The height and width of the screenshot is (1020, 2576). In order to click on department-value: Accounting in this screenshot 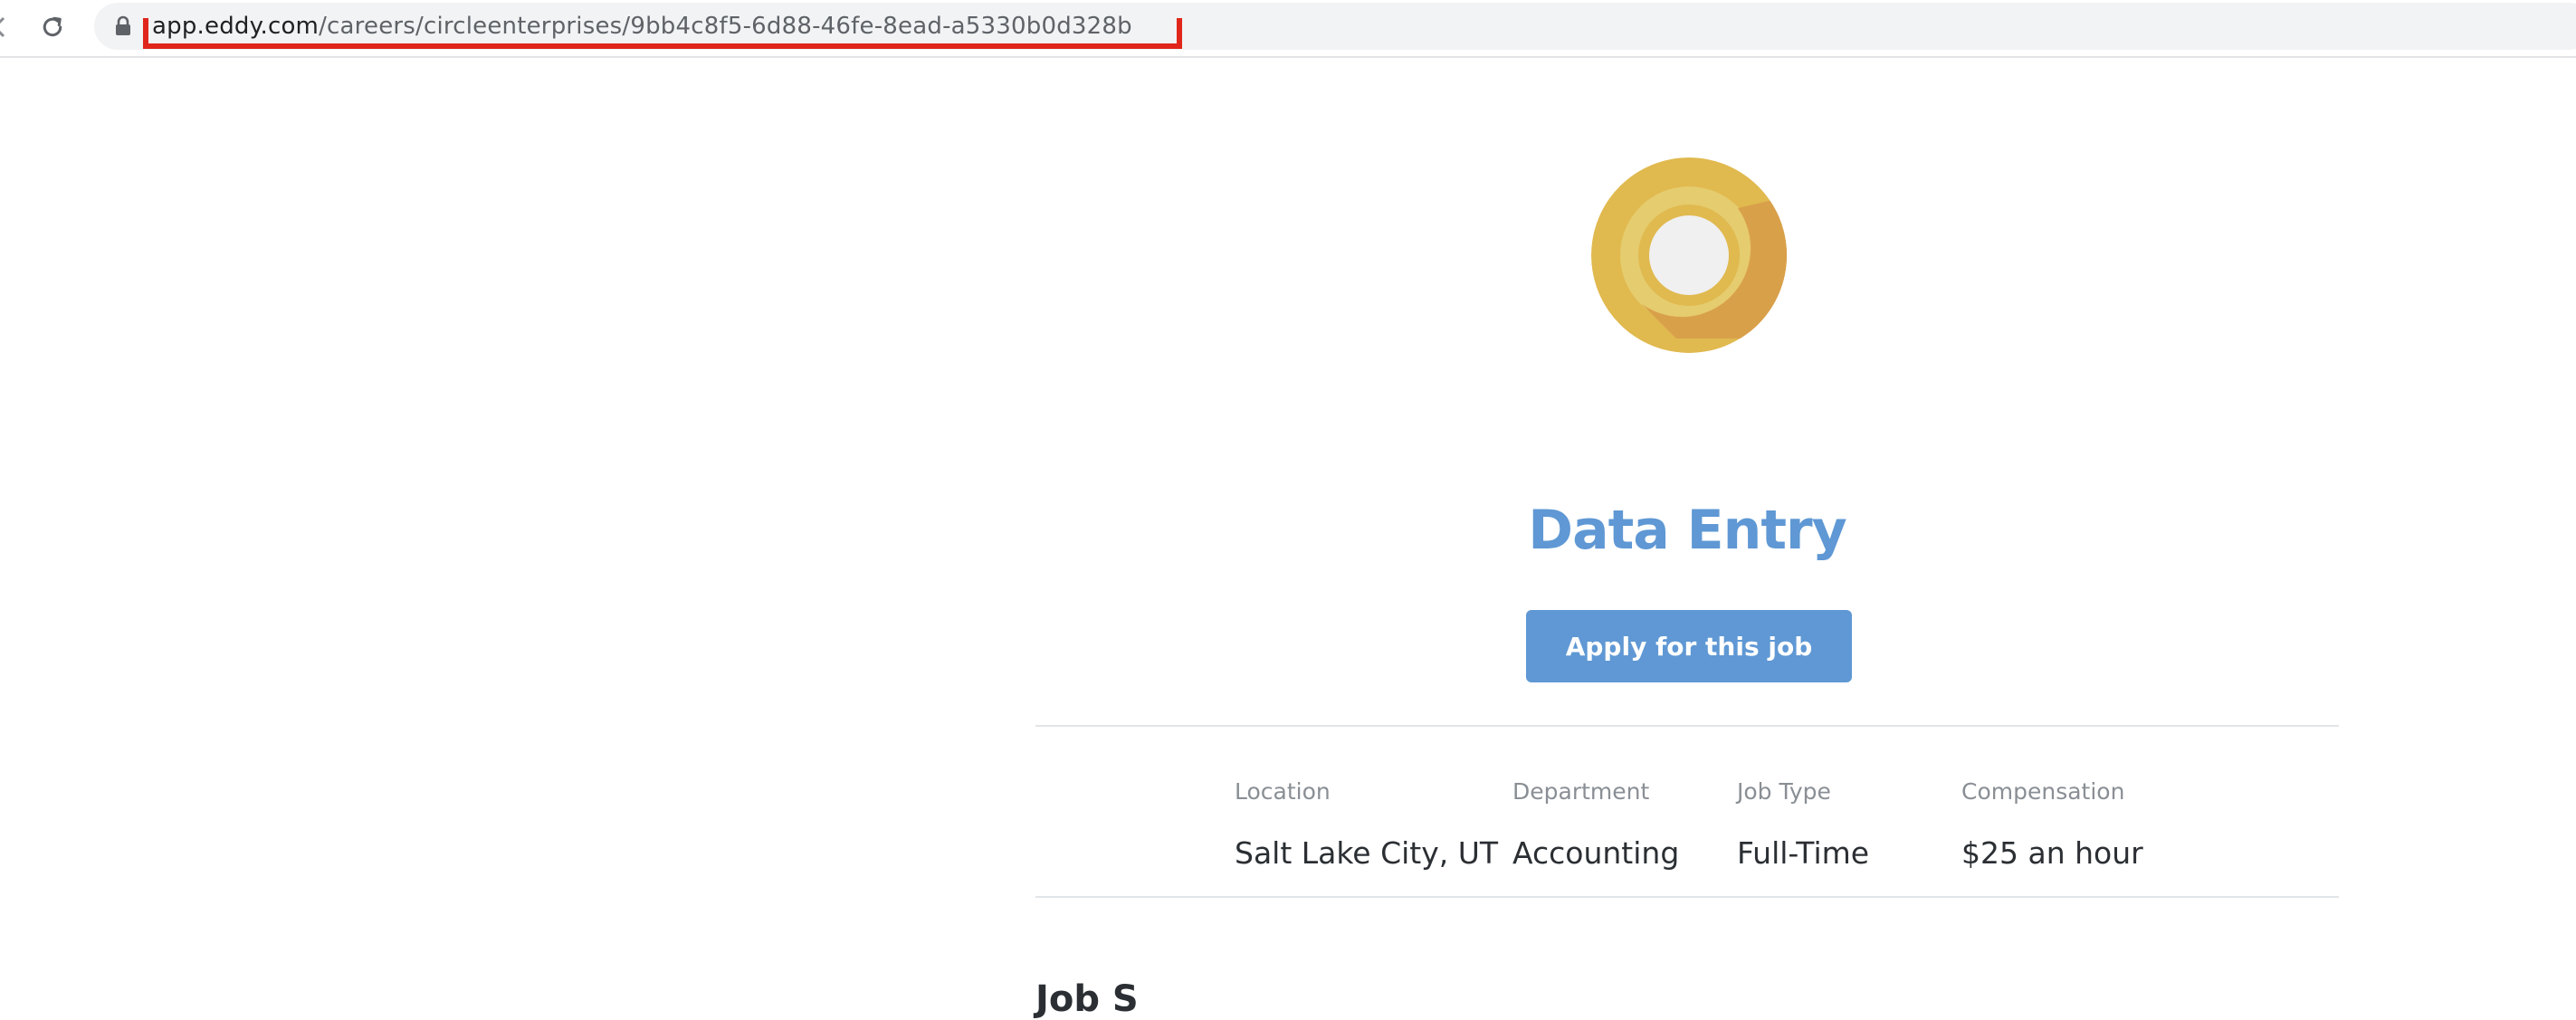, I will do `click(1596, 853)`.